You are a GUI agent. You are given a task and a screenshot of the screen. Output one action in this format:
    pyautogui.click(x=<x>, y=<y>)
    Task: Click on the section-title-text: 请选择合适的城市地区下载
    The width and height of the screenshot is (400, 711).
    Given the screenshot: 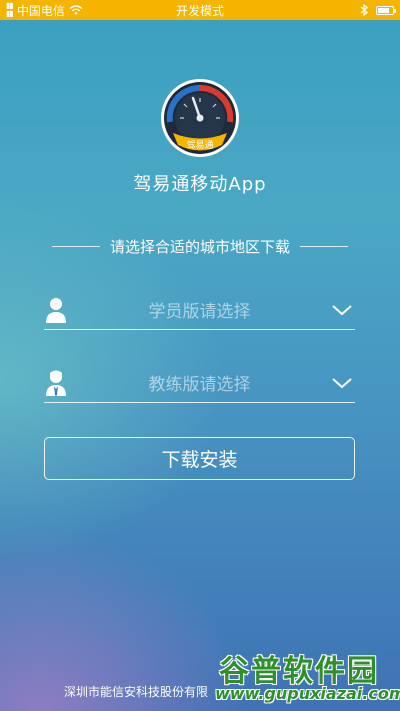 What is the action you would take?
    pyautogui.click(x=200, y=247)
    